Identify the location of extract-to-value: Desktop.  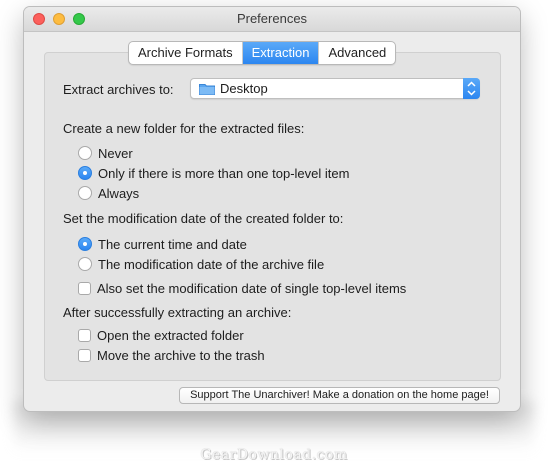
(244, 88).